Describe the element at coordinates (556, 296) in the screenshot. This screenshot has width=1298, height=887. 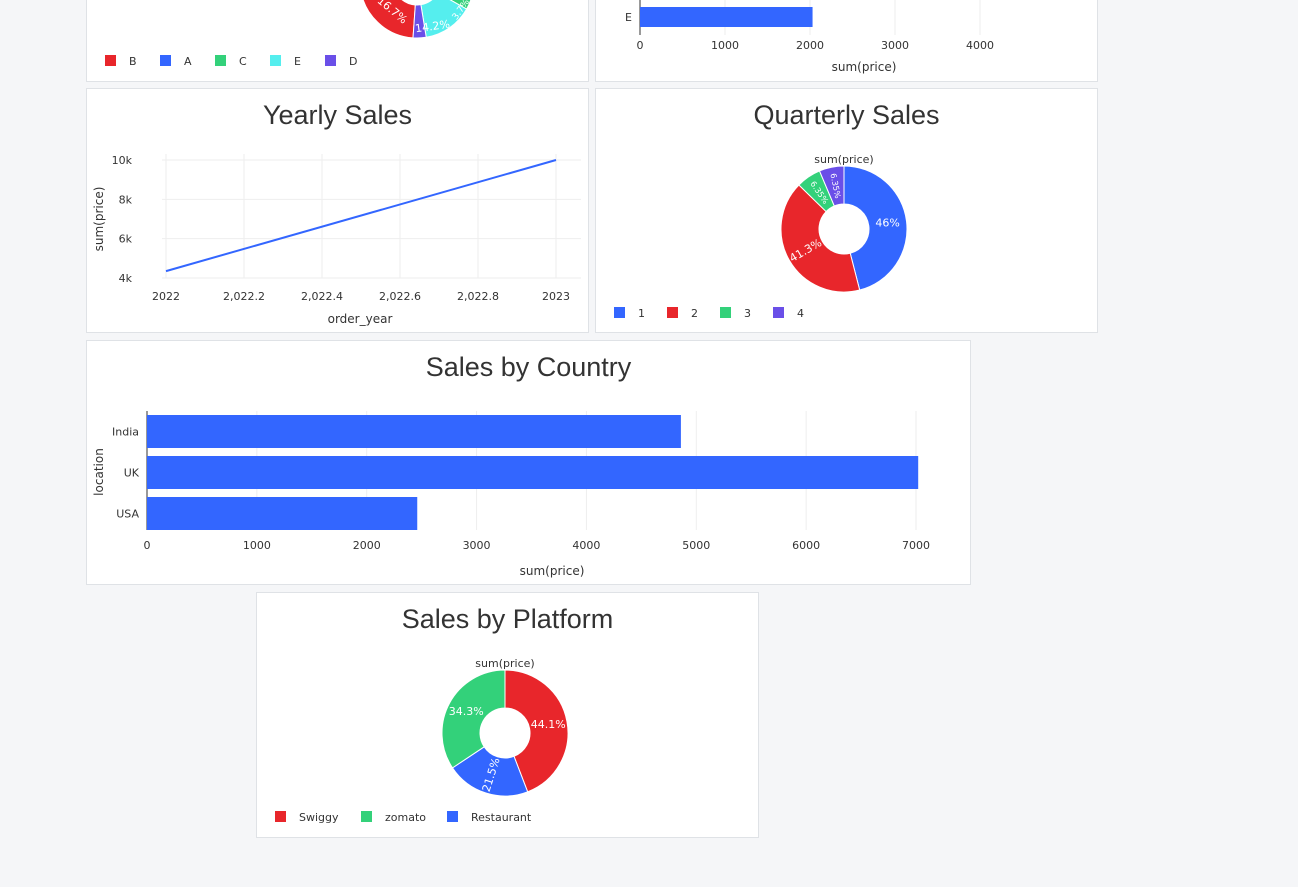
I see `yearly-x-tick: 2023` at that location.